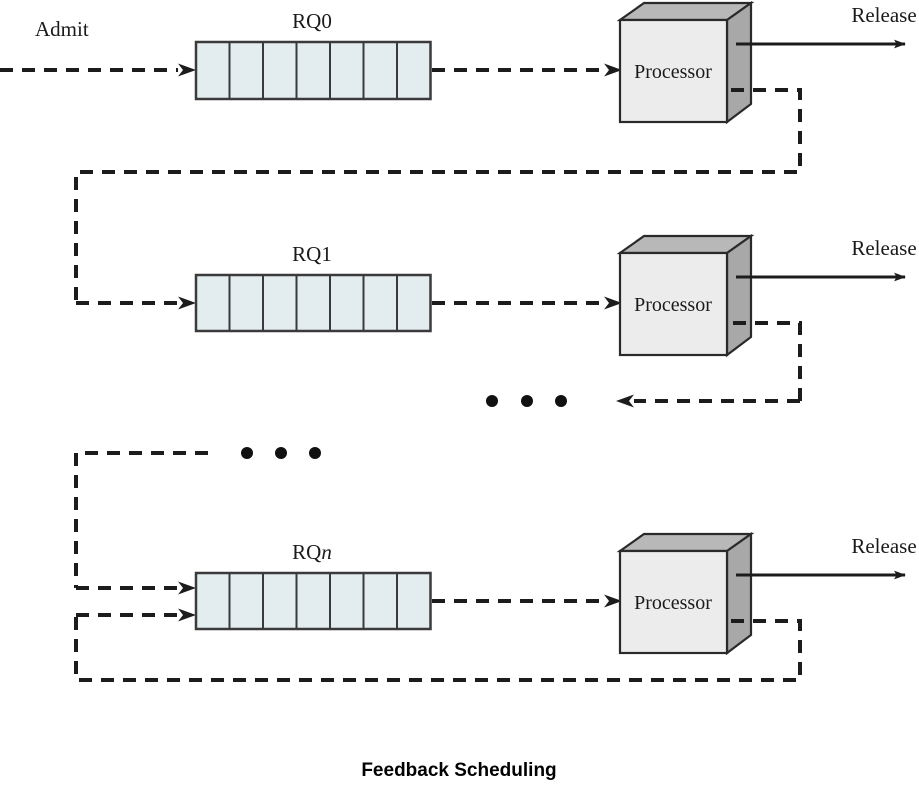 The height and width of the screenshot is (787, 919). Describe the element at coordinates (187, 615) in the screenshot. I see `rqn-input-arrowhead-lower` at that location.